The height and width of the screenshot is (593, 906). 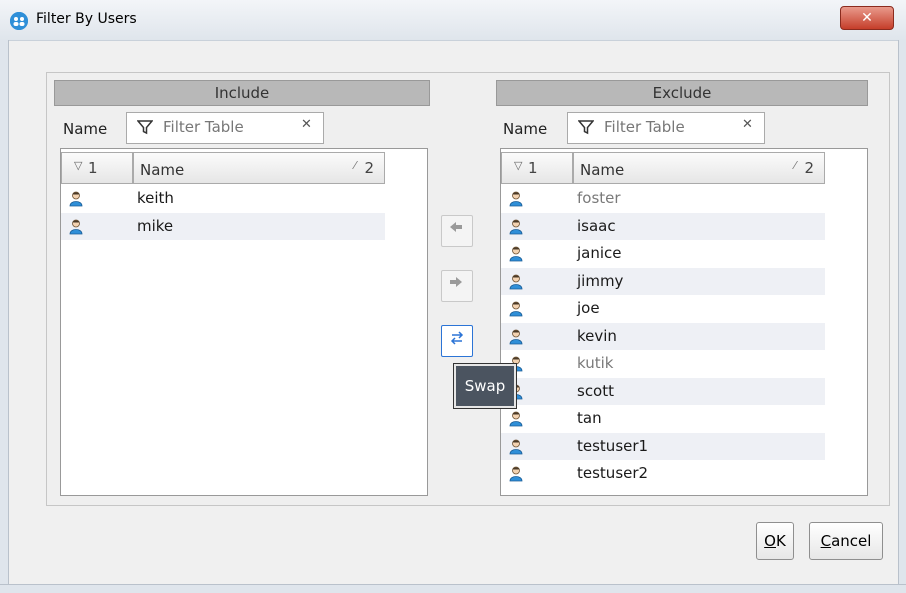 I want to click on swap-tooltip: Swap, so click(x=485, y=386).